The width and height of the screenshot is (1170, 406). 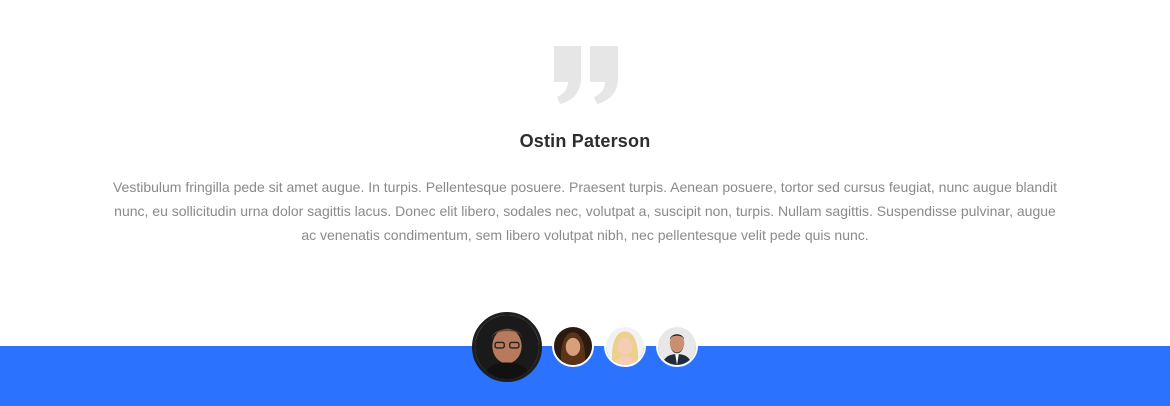 What do you see at coordinates (507, 347) in the screenshot?
I see `avatar-ostin-paterson` at bounding box center [507, 347].